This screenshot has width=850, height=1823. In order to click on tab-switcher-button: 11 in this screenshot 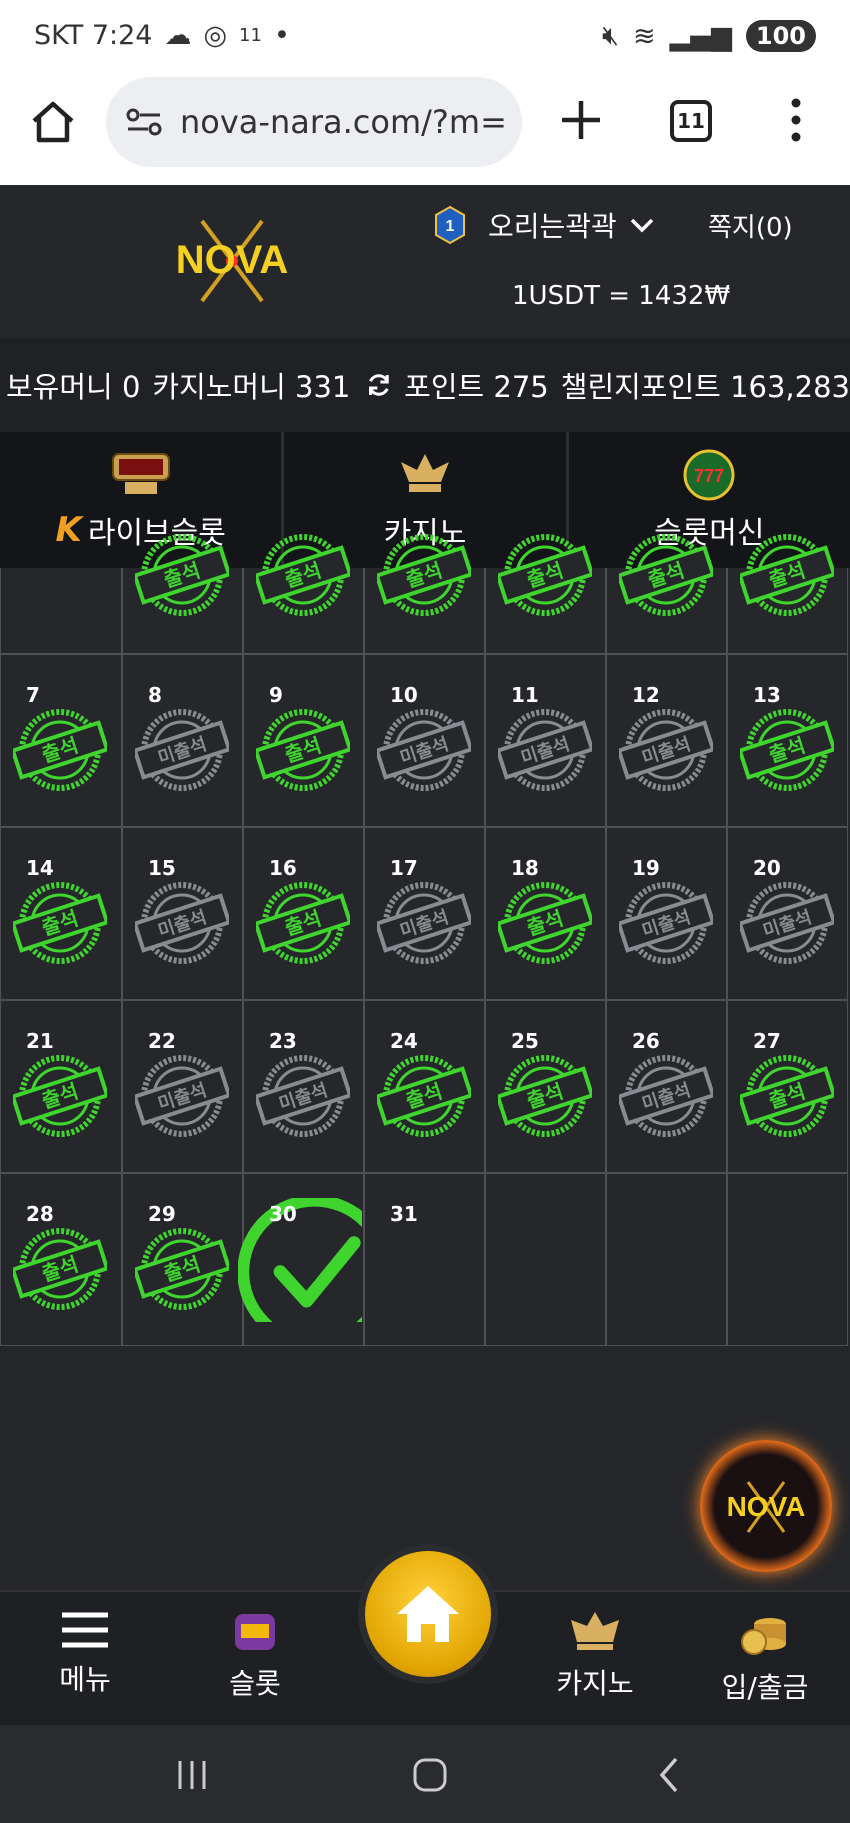, I will do `click(691, 121)`.